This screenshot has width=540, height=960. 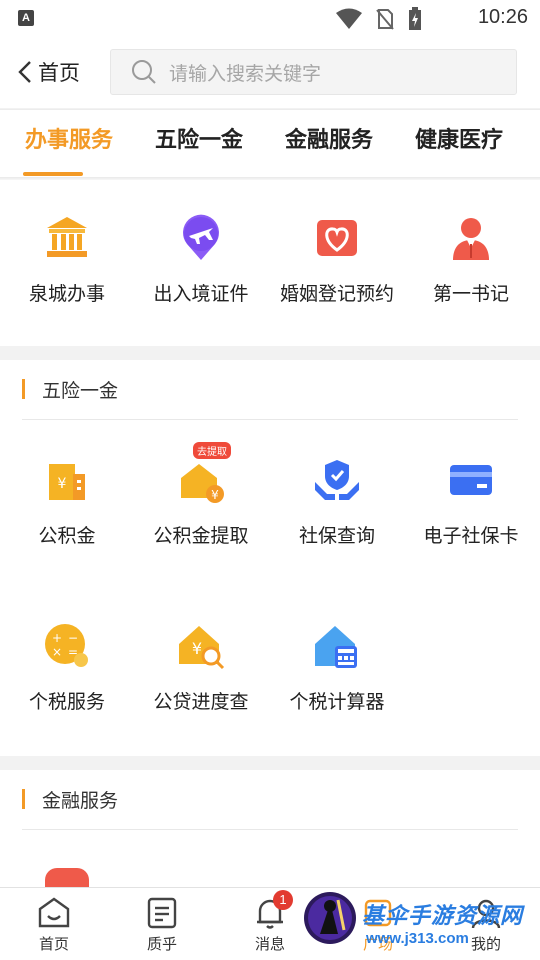 What do you see at coordinates (471, 480) in the screenshot?
I see `social-card-icon` at bounding box center [471, 480].